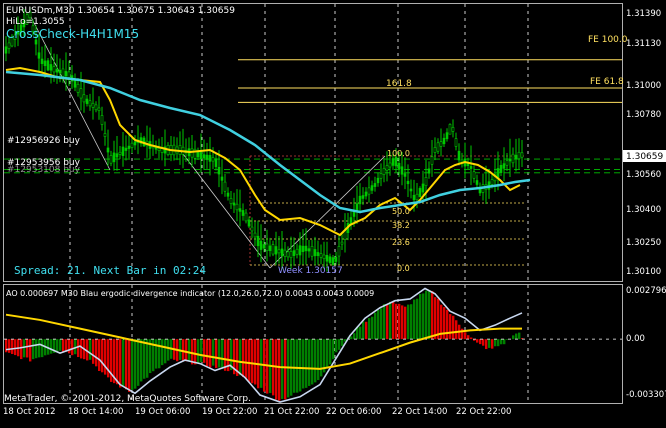 Image resolution: width=666 pixels, height=428 pixels. What do you see at coordinates (44, 170) in the screenshot?
I see `order-label-3: #12953108 buy` at bounding box center [44, 170].